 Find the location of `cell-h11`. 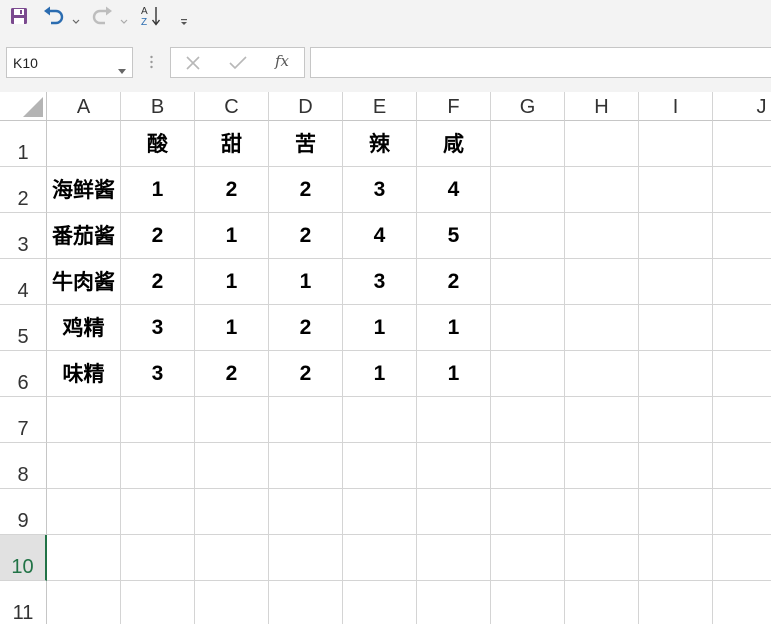

cell-h11 is located at coordinates (602, 602).